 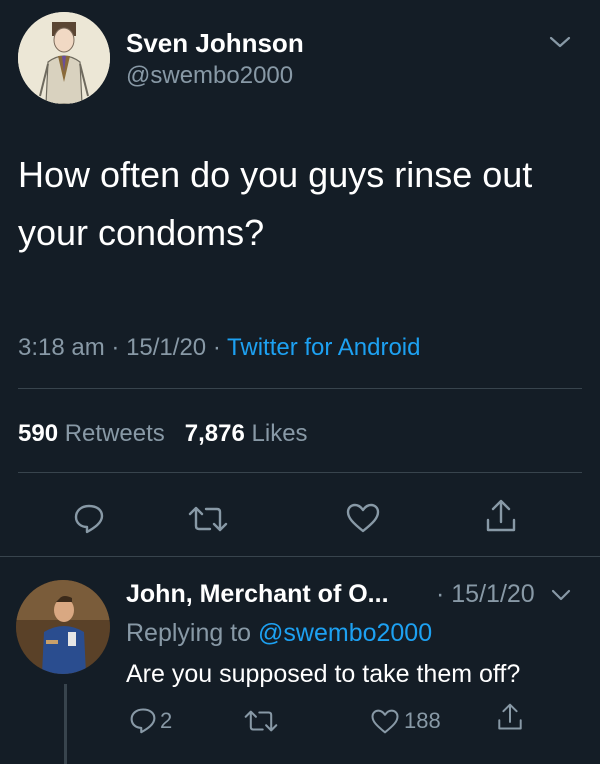 I want to click on tweet-stats: 590 Retweets 7,876 Likes, so click(x=163, y=434).